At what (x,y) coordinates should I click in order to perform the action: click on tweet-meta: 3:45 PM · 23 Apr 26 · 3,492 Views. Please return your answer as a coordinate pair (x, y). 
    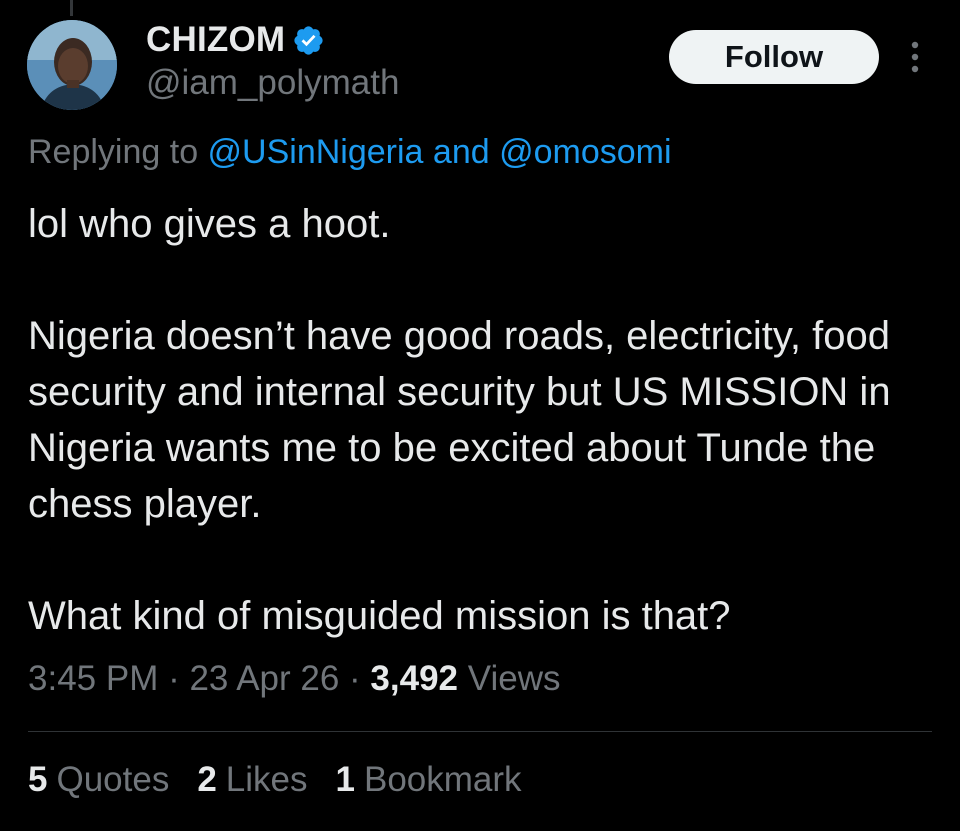
    Looking at the image, I should click on (294, 679).